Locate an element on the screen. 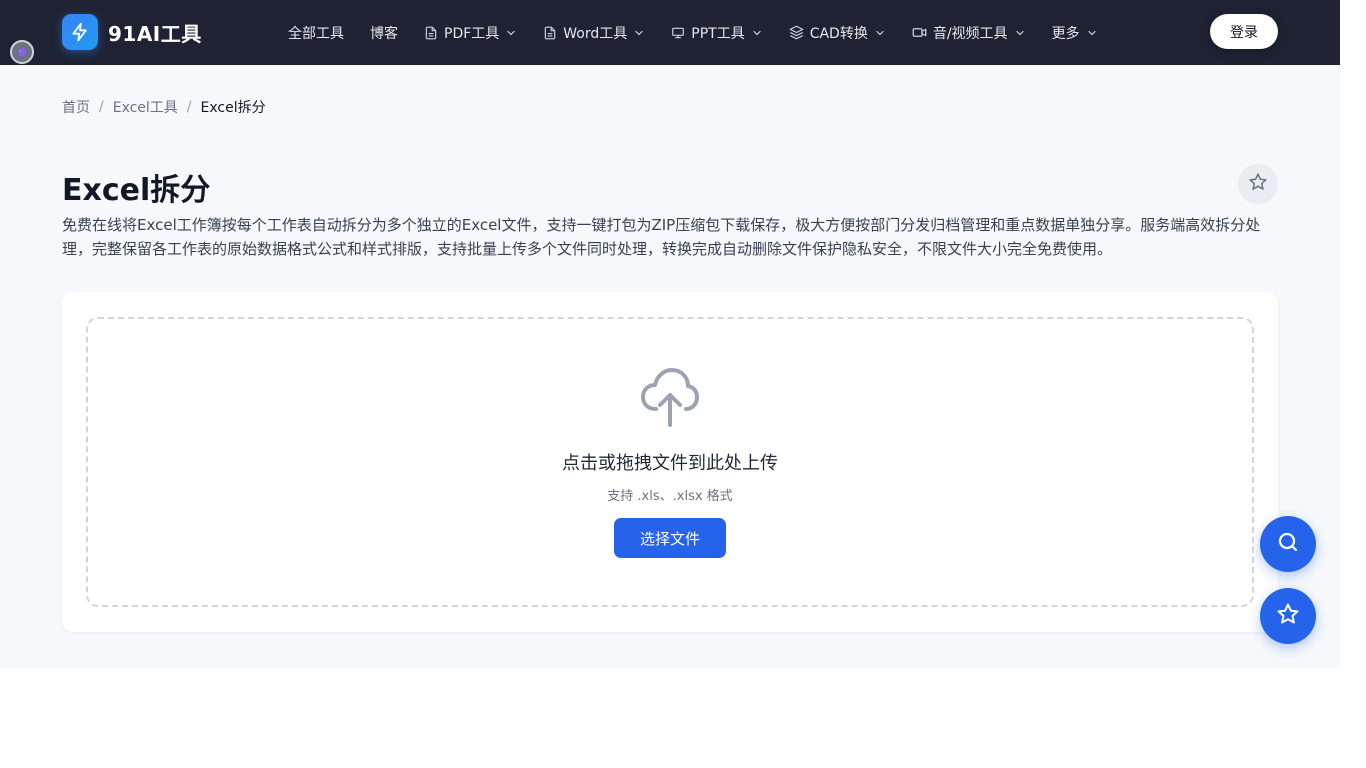 Image resolution: width=1366 pixels, height=768 pixels. breadcrumb-current: Excel拆分 is located at coordinates (233, 108).